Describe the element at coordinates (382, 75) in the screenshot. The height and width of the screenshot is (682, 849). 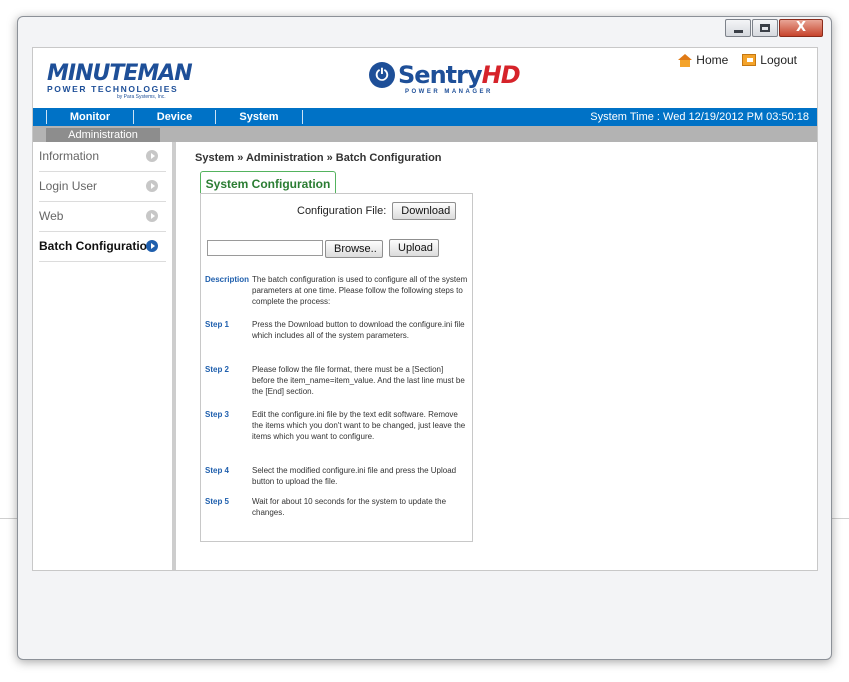
I see `plug-icon: ⏻` at that location.